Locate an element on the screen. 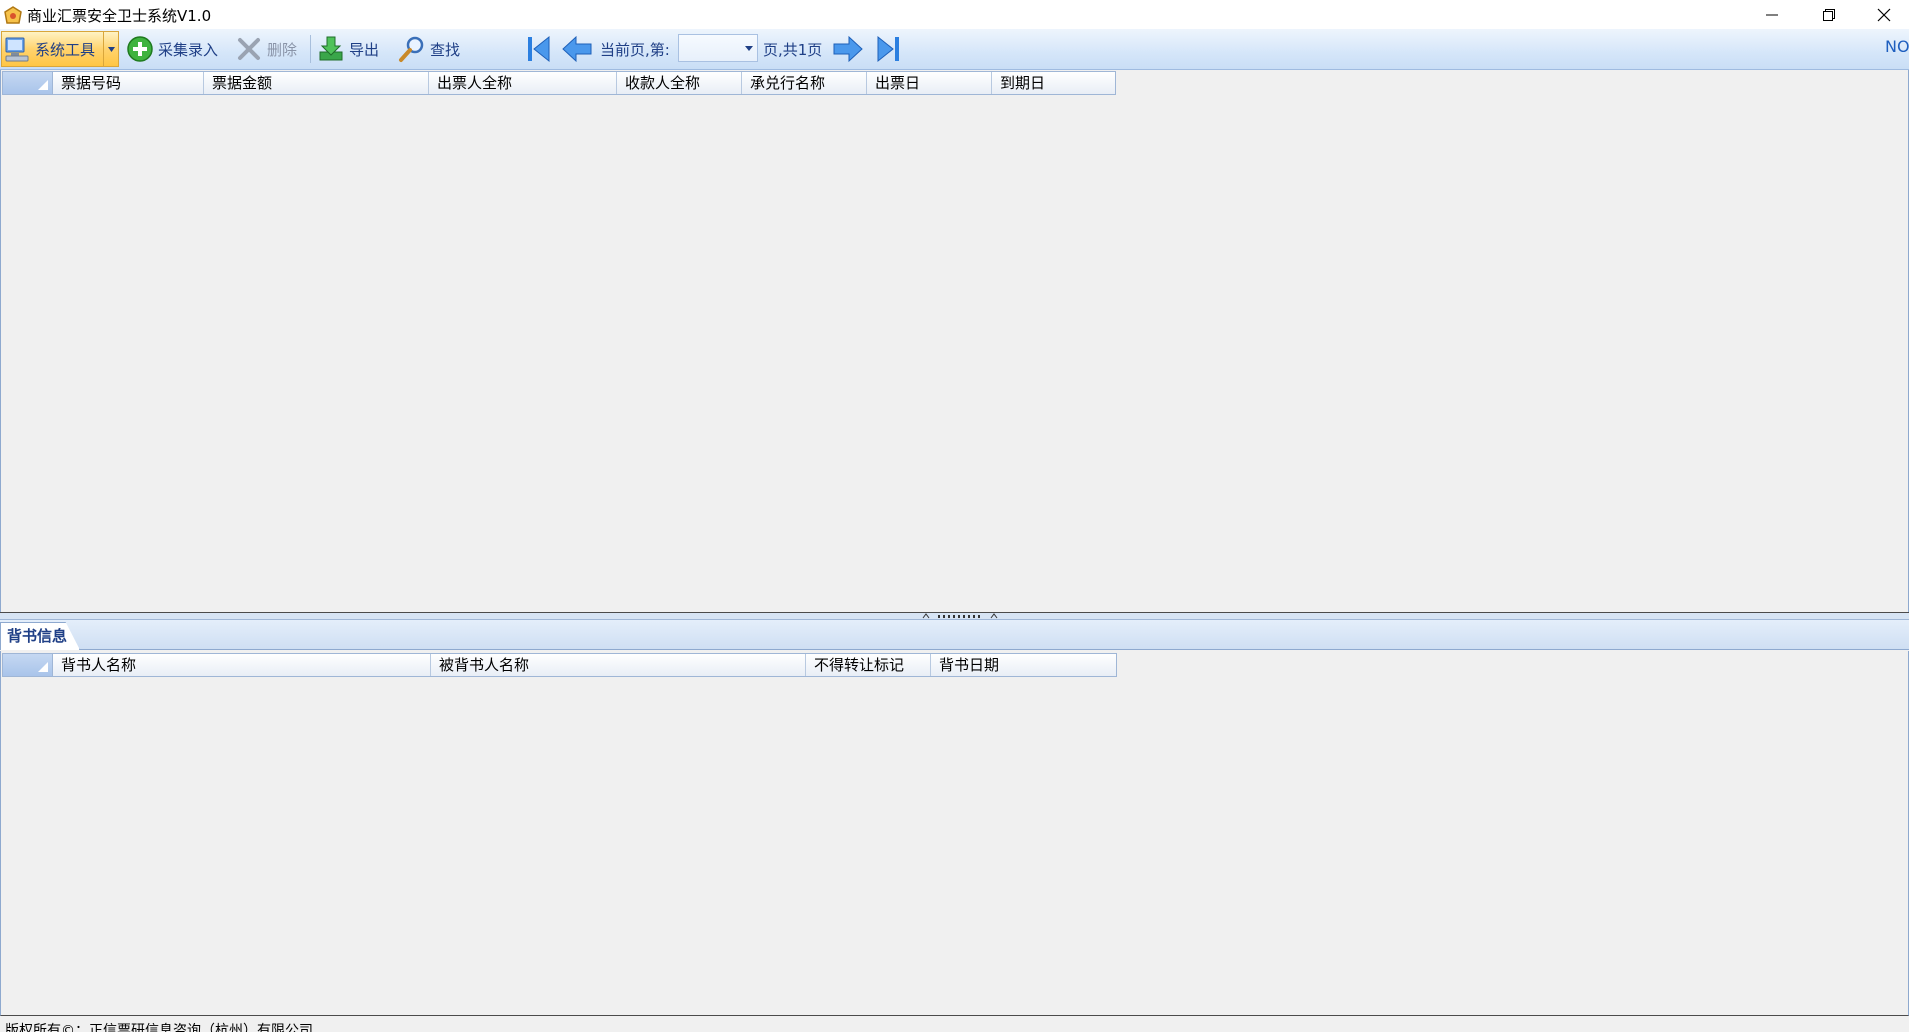  find-button: 查找 is located at coordinates (428, 49).